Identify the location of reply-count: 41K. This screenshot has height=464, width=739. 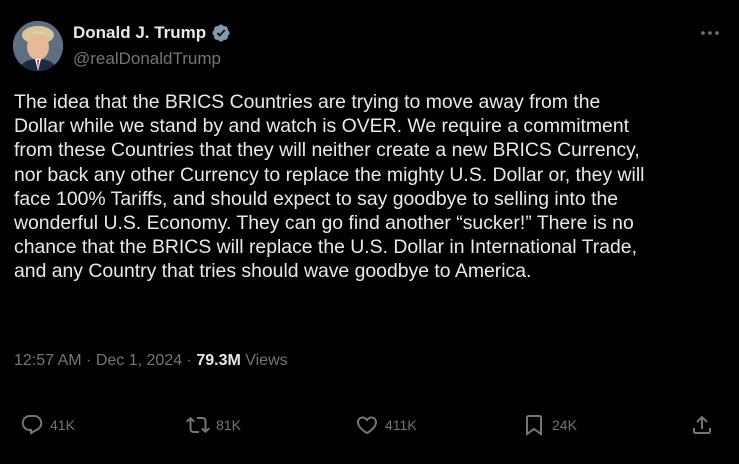
(62, 425).